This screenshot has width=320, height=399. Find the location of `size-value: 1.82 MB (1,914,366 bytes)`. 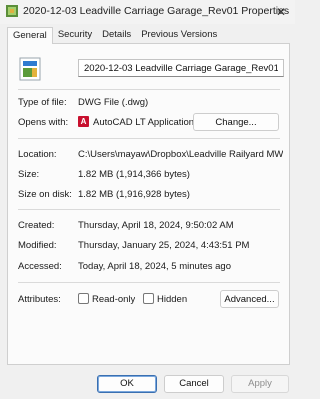

size-value: 1.82 MB (1,914,366 bytes) is located at coordinates (134, 174).